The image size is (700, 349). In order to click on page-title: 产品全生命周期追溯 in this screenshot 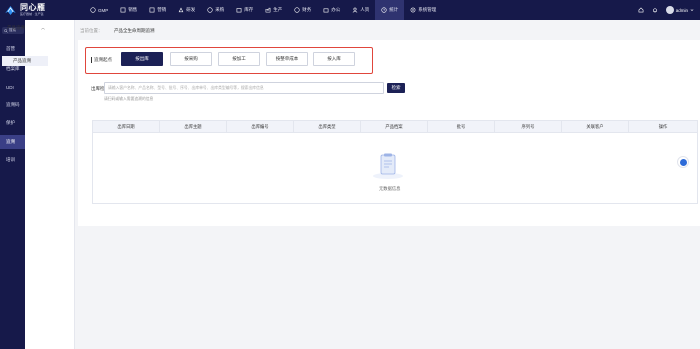, I will do `click(134, 30)`.